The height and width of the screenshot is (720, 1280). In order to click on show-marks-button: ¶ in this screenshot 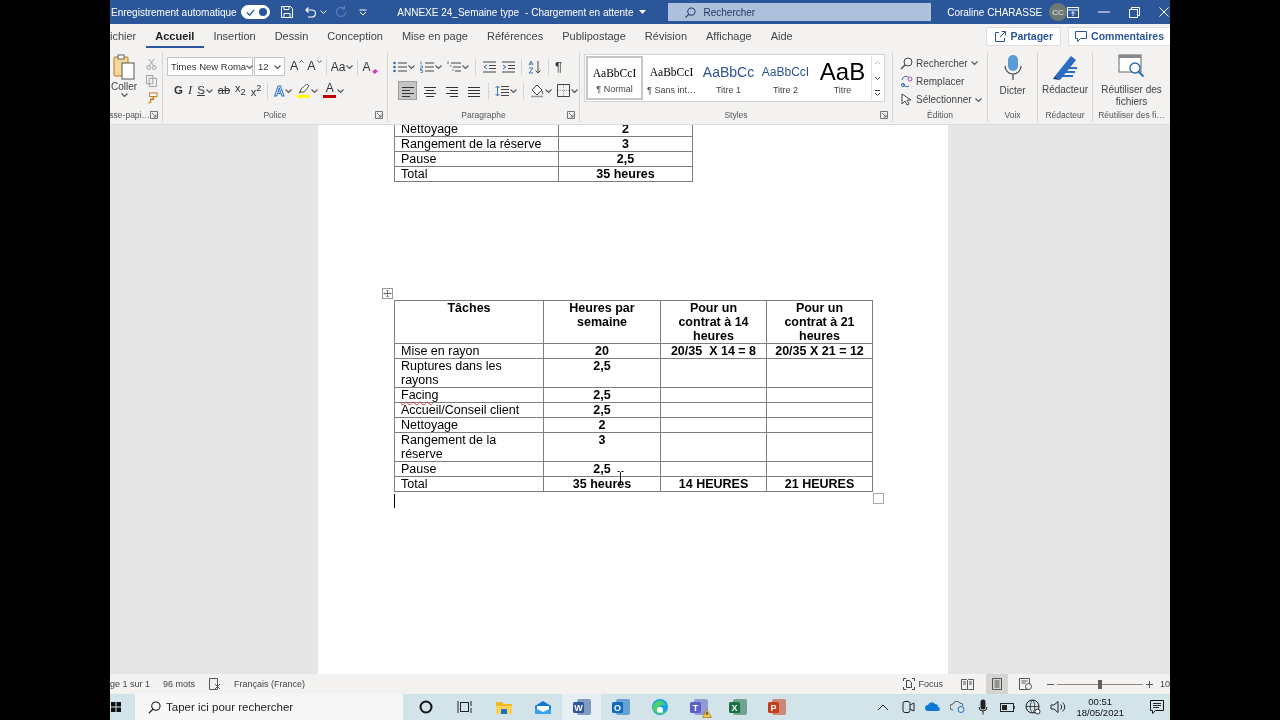, I will do `click(558, 66)`.